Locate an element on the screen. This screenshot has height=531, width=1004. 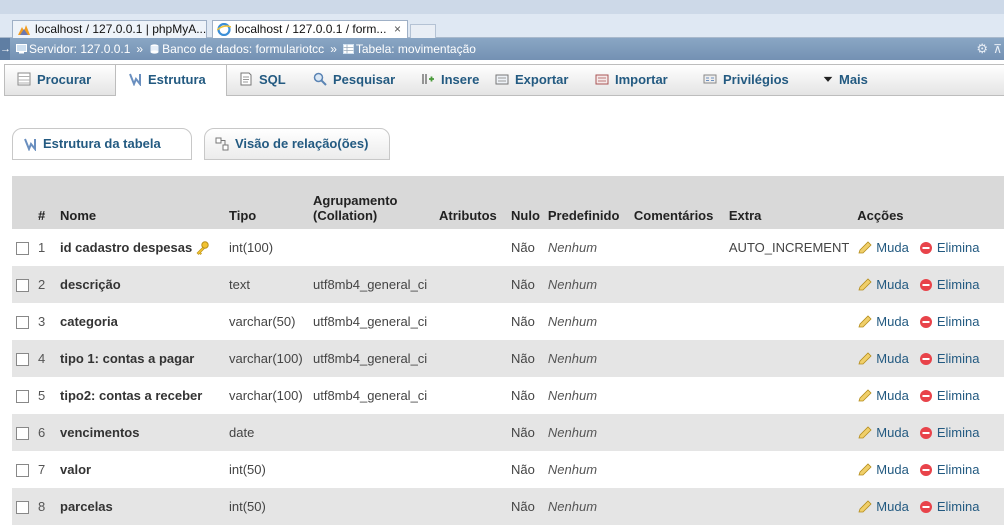
menu-insert: Insere is located at coordinates (454, 80).